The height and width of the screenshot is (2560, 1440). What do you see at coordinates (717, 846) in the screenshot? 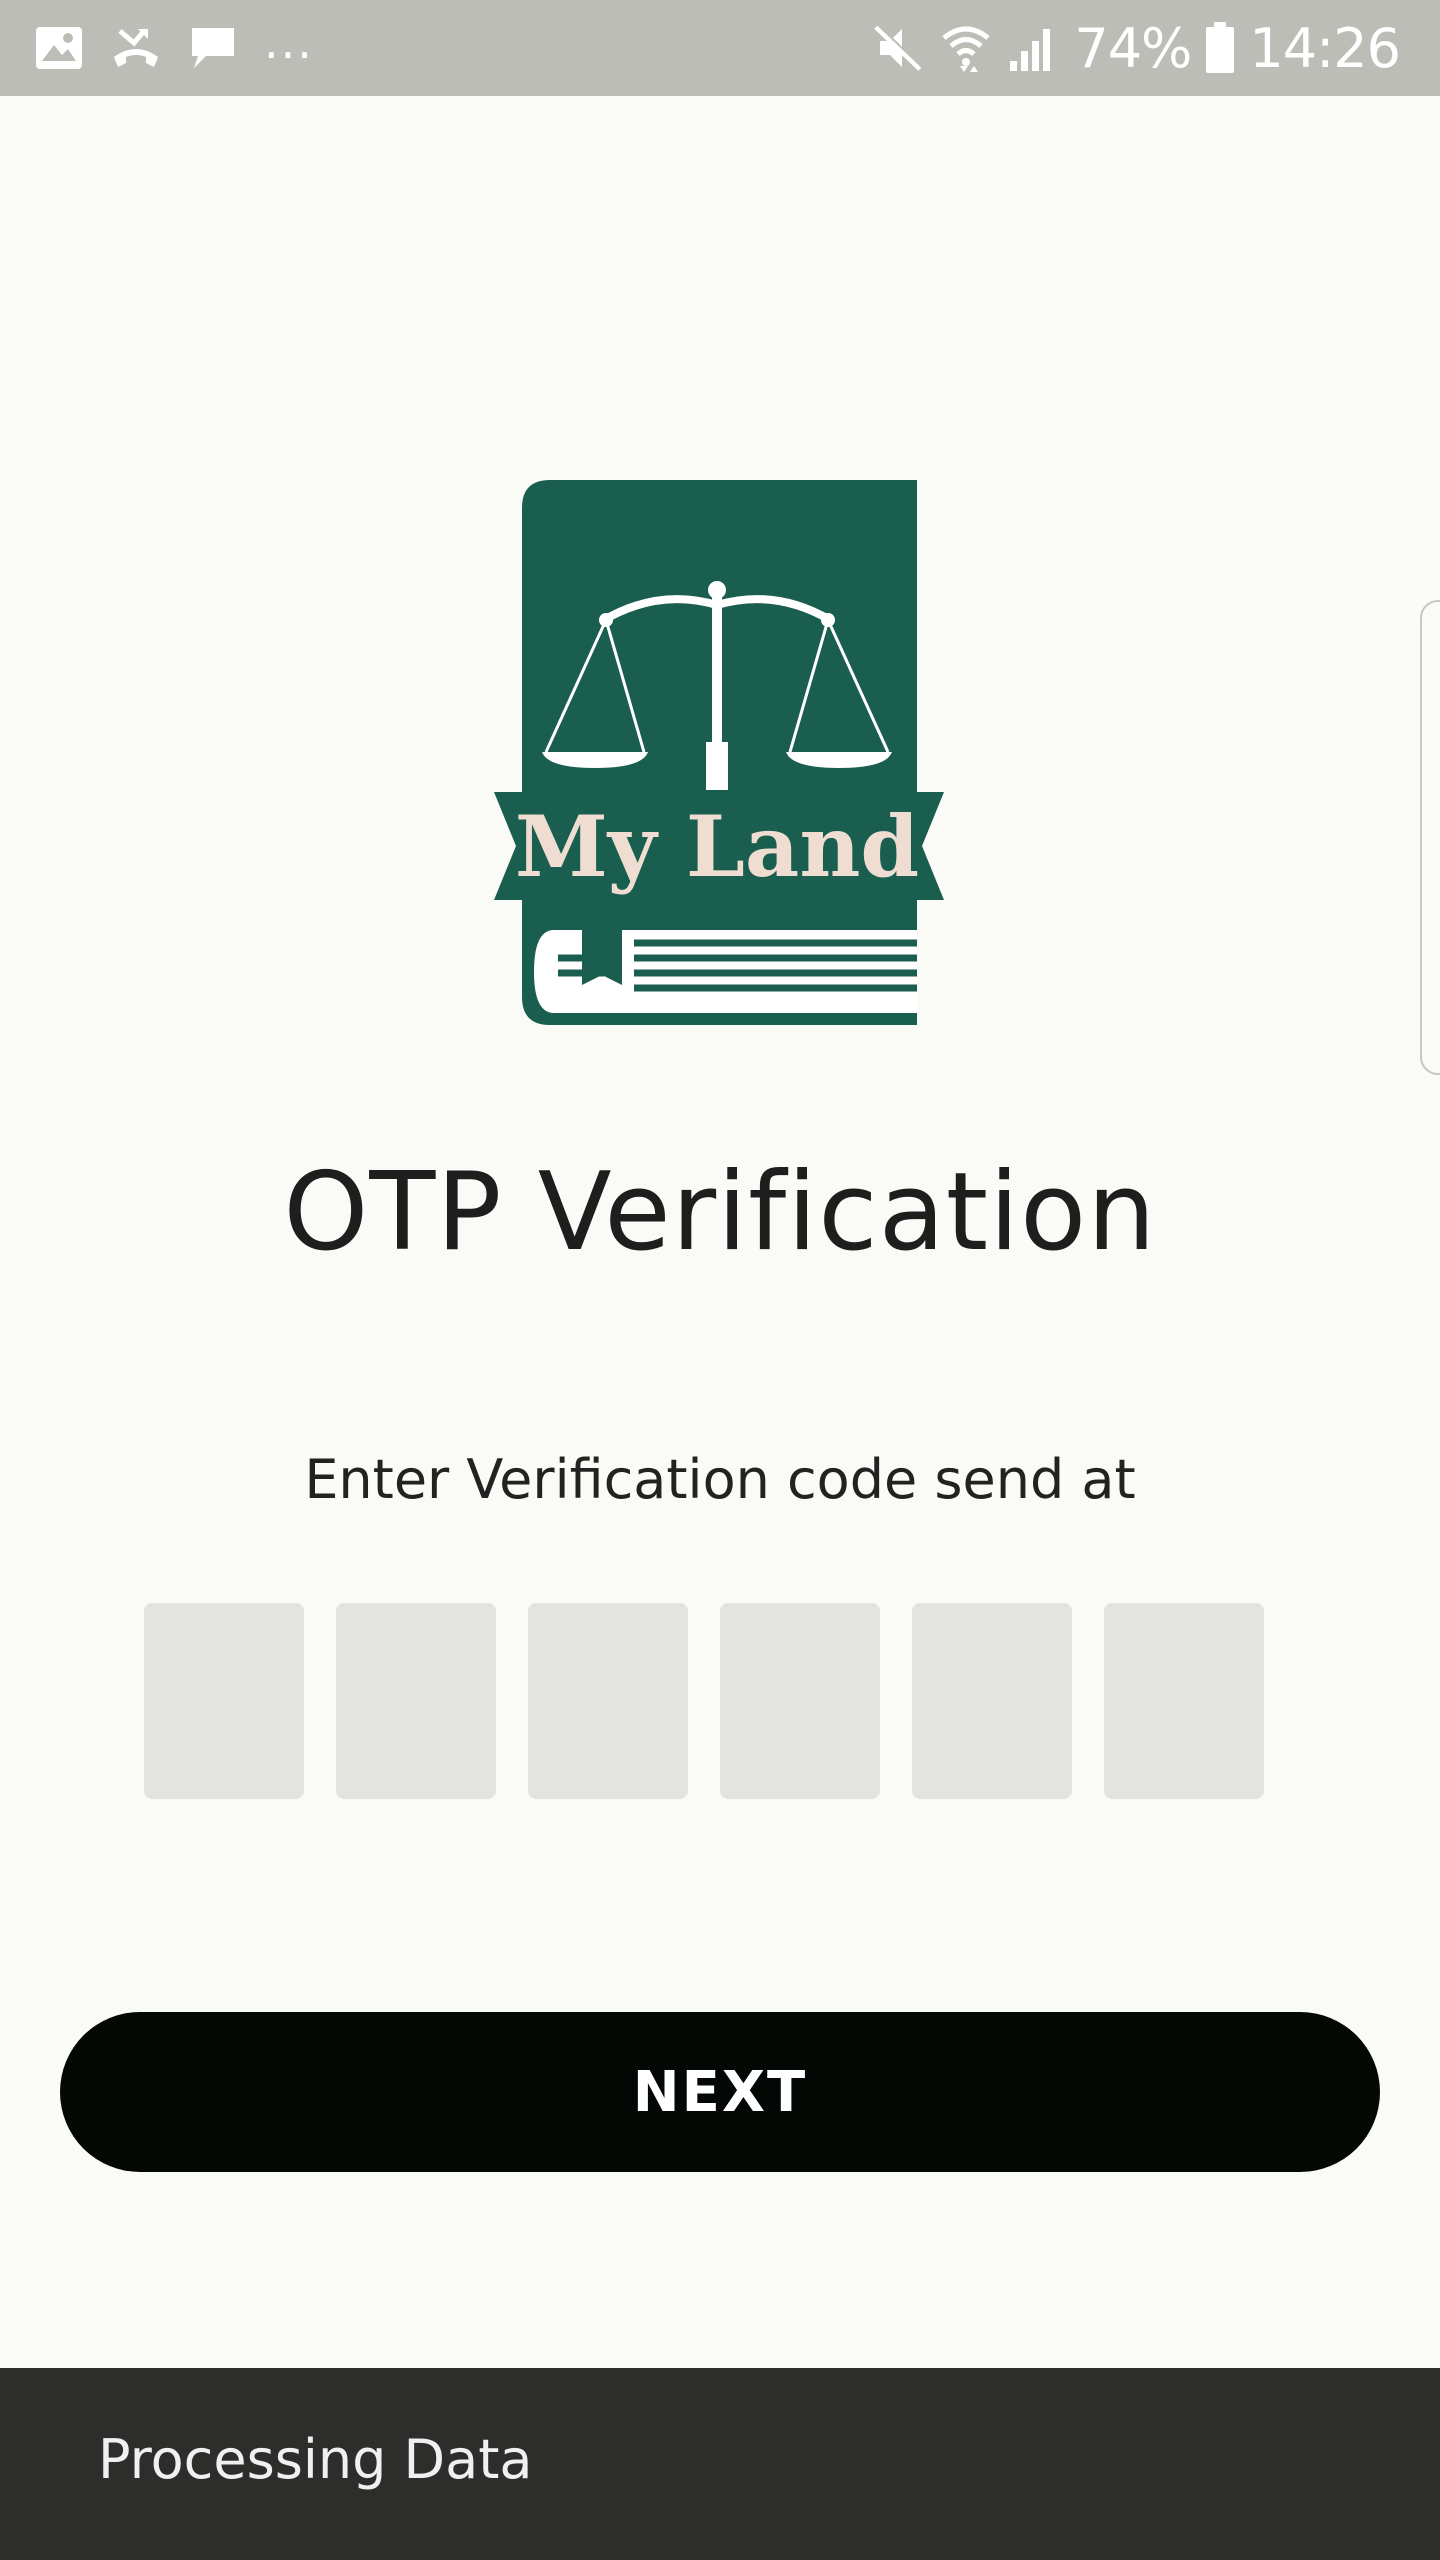
I see `logo-text: My Land` at bounding box center [717, 846].